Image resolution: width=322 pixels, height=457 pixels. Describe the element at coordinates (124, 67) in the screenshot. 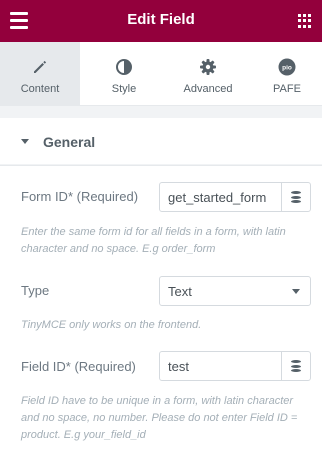

I see `half-circle-icon` at that location.